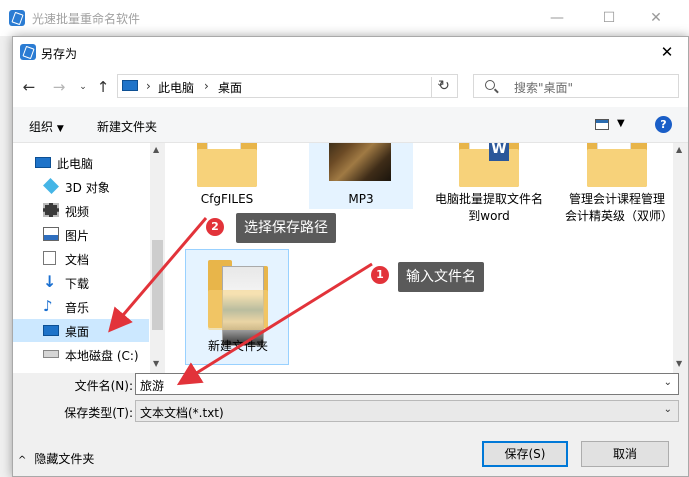  Describe the element at coordinates (441, 277) in the screenshot. I see `annotation-callout-filename: 输入文件名` at that location.